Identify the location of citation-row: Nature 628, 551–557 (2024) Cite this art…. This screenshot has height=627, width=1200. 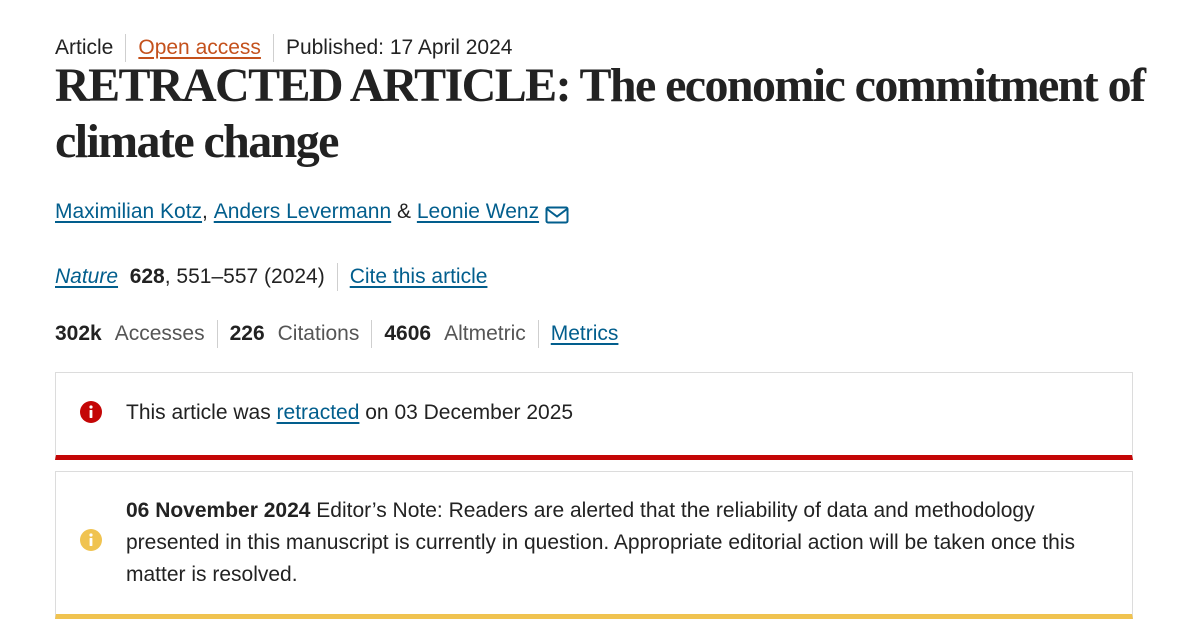
(271, 277).